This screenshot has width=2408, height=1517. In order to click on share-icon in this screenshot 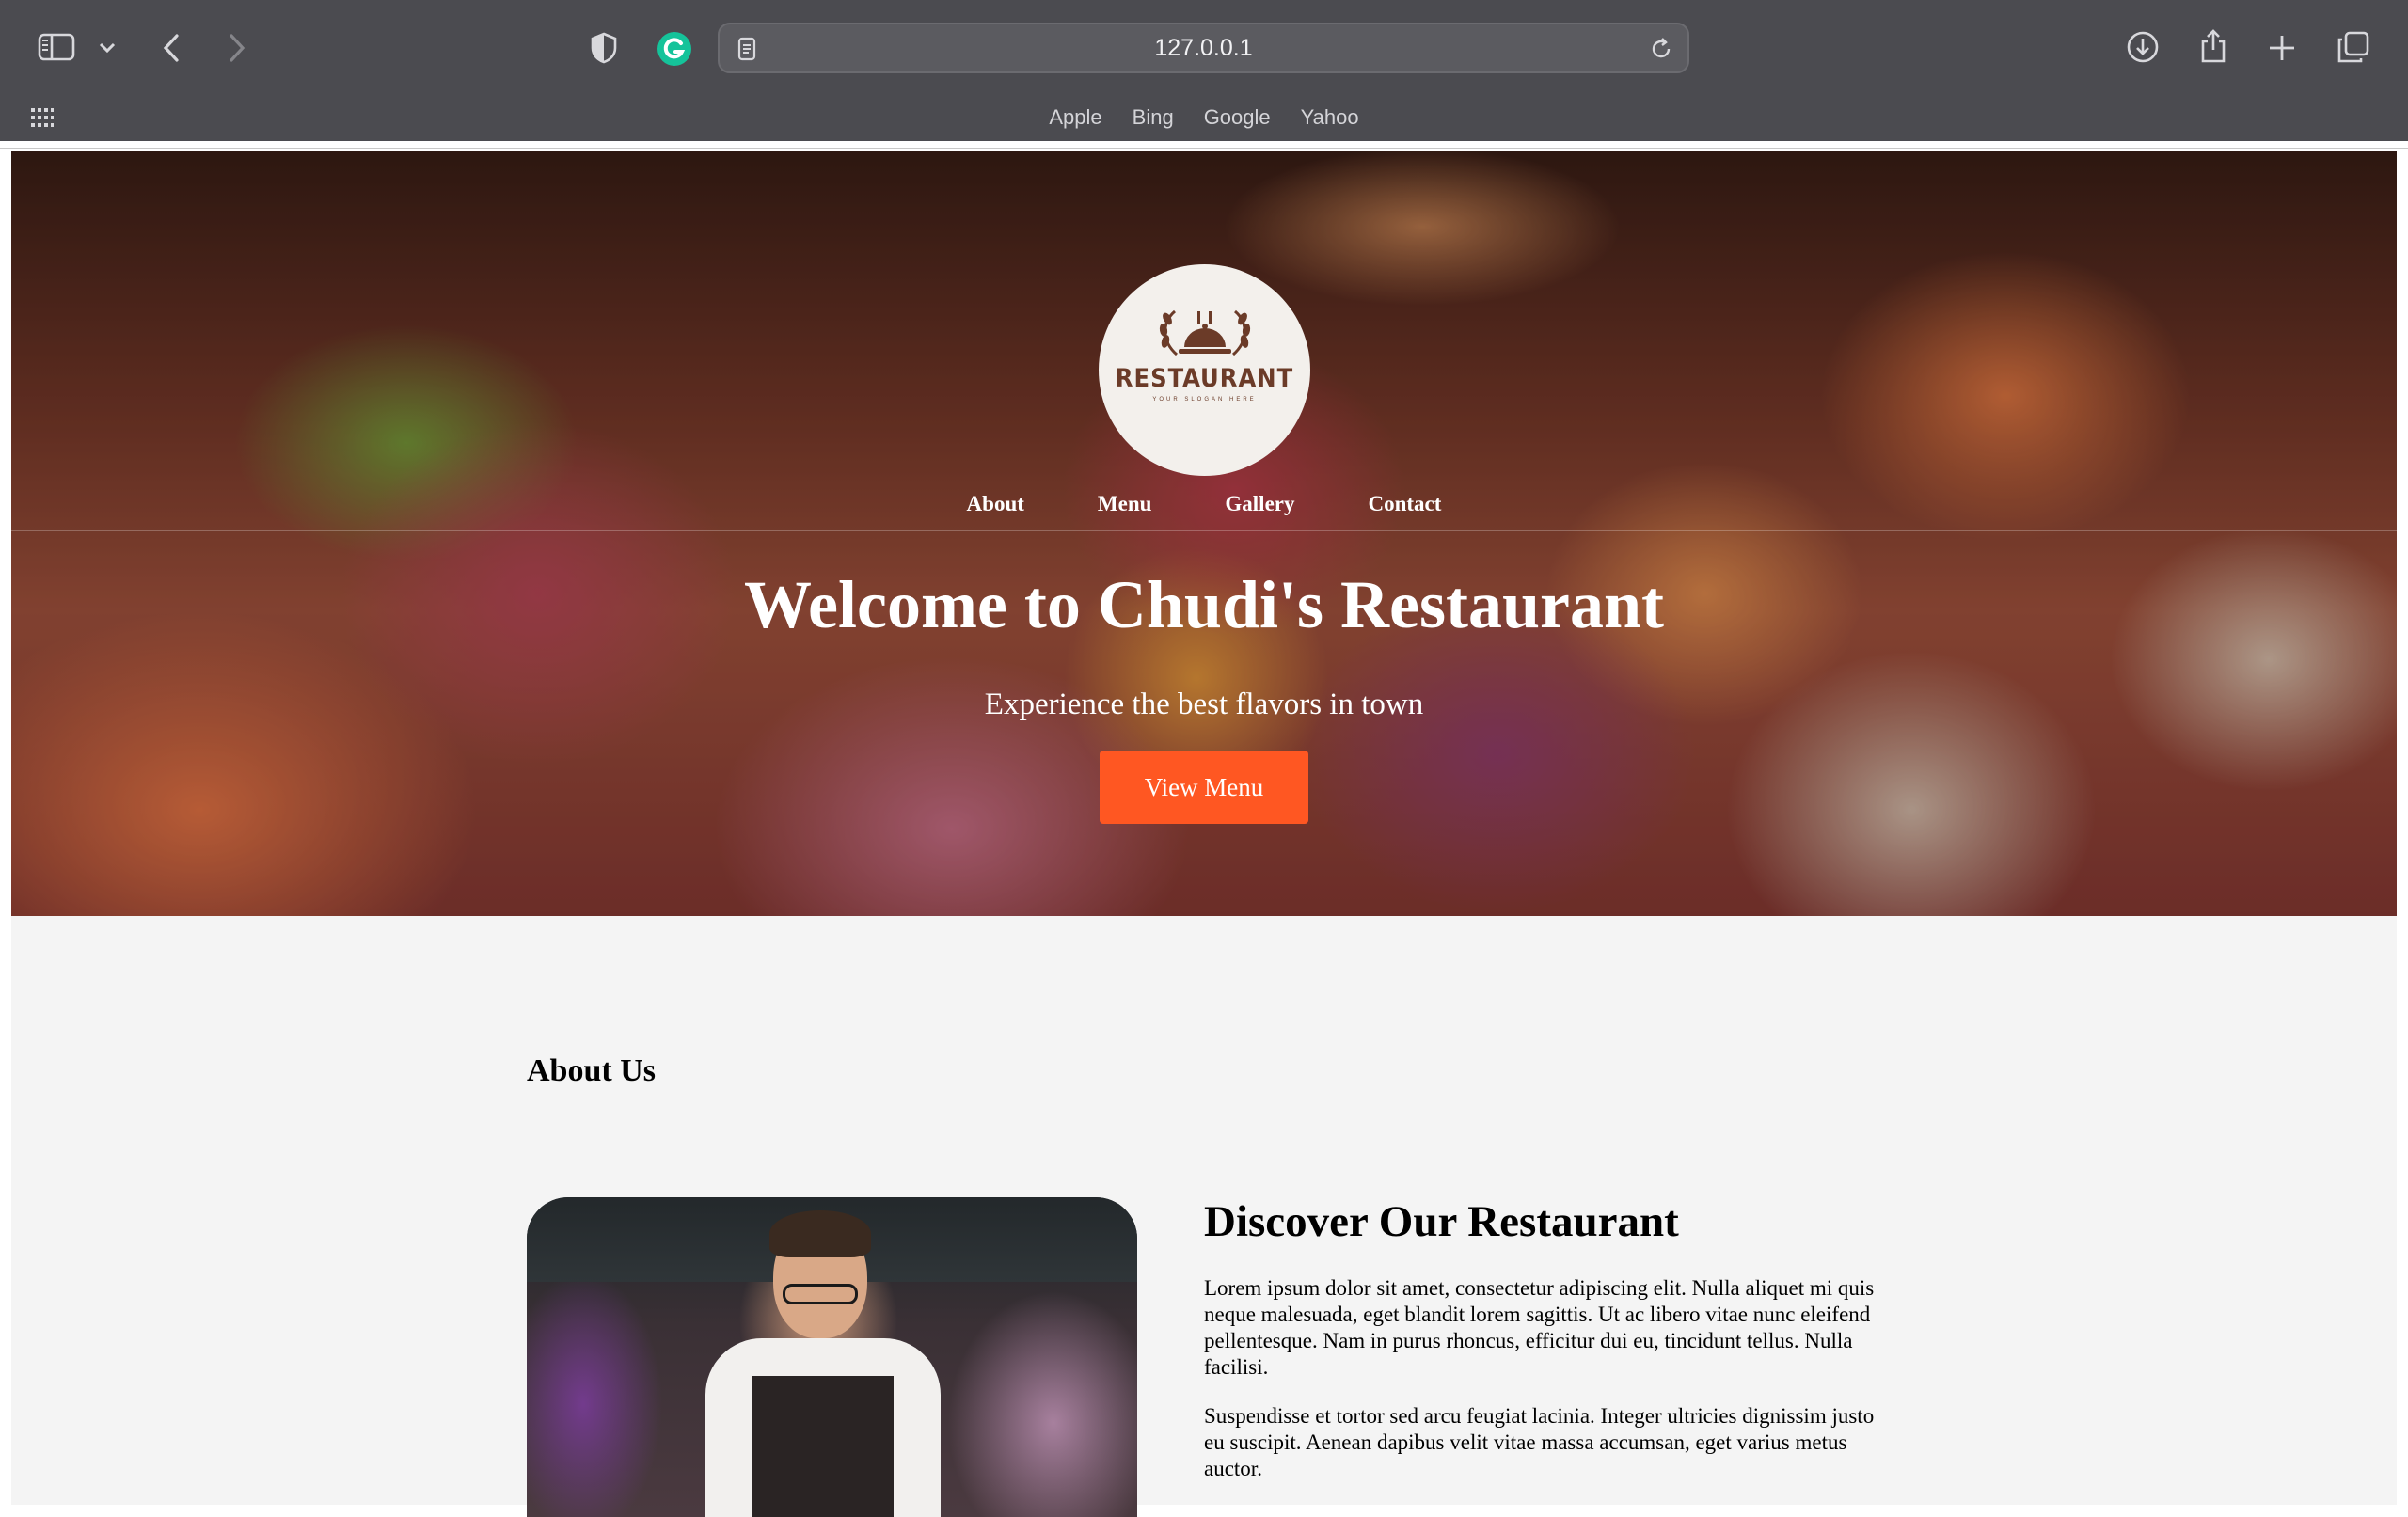, I will do `click(2213, 46)`.